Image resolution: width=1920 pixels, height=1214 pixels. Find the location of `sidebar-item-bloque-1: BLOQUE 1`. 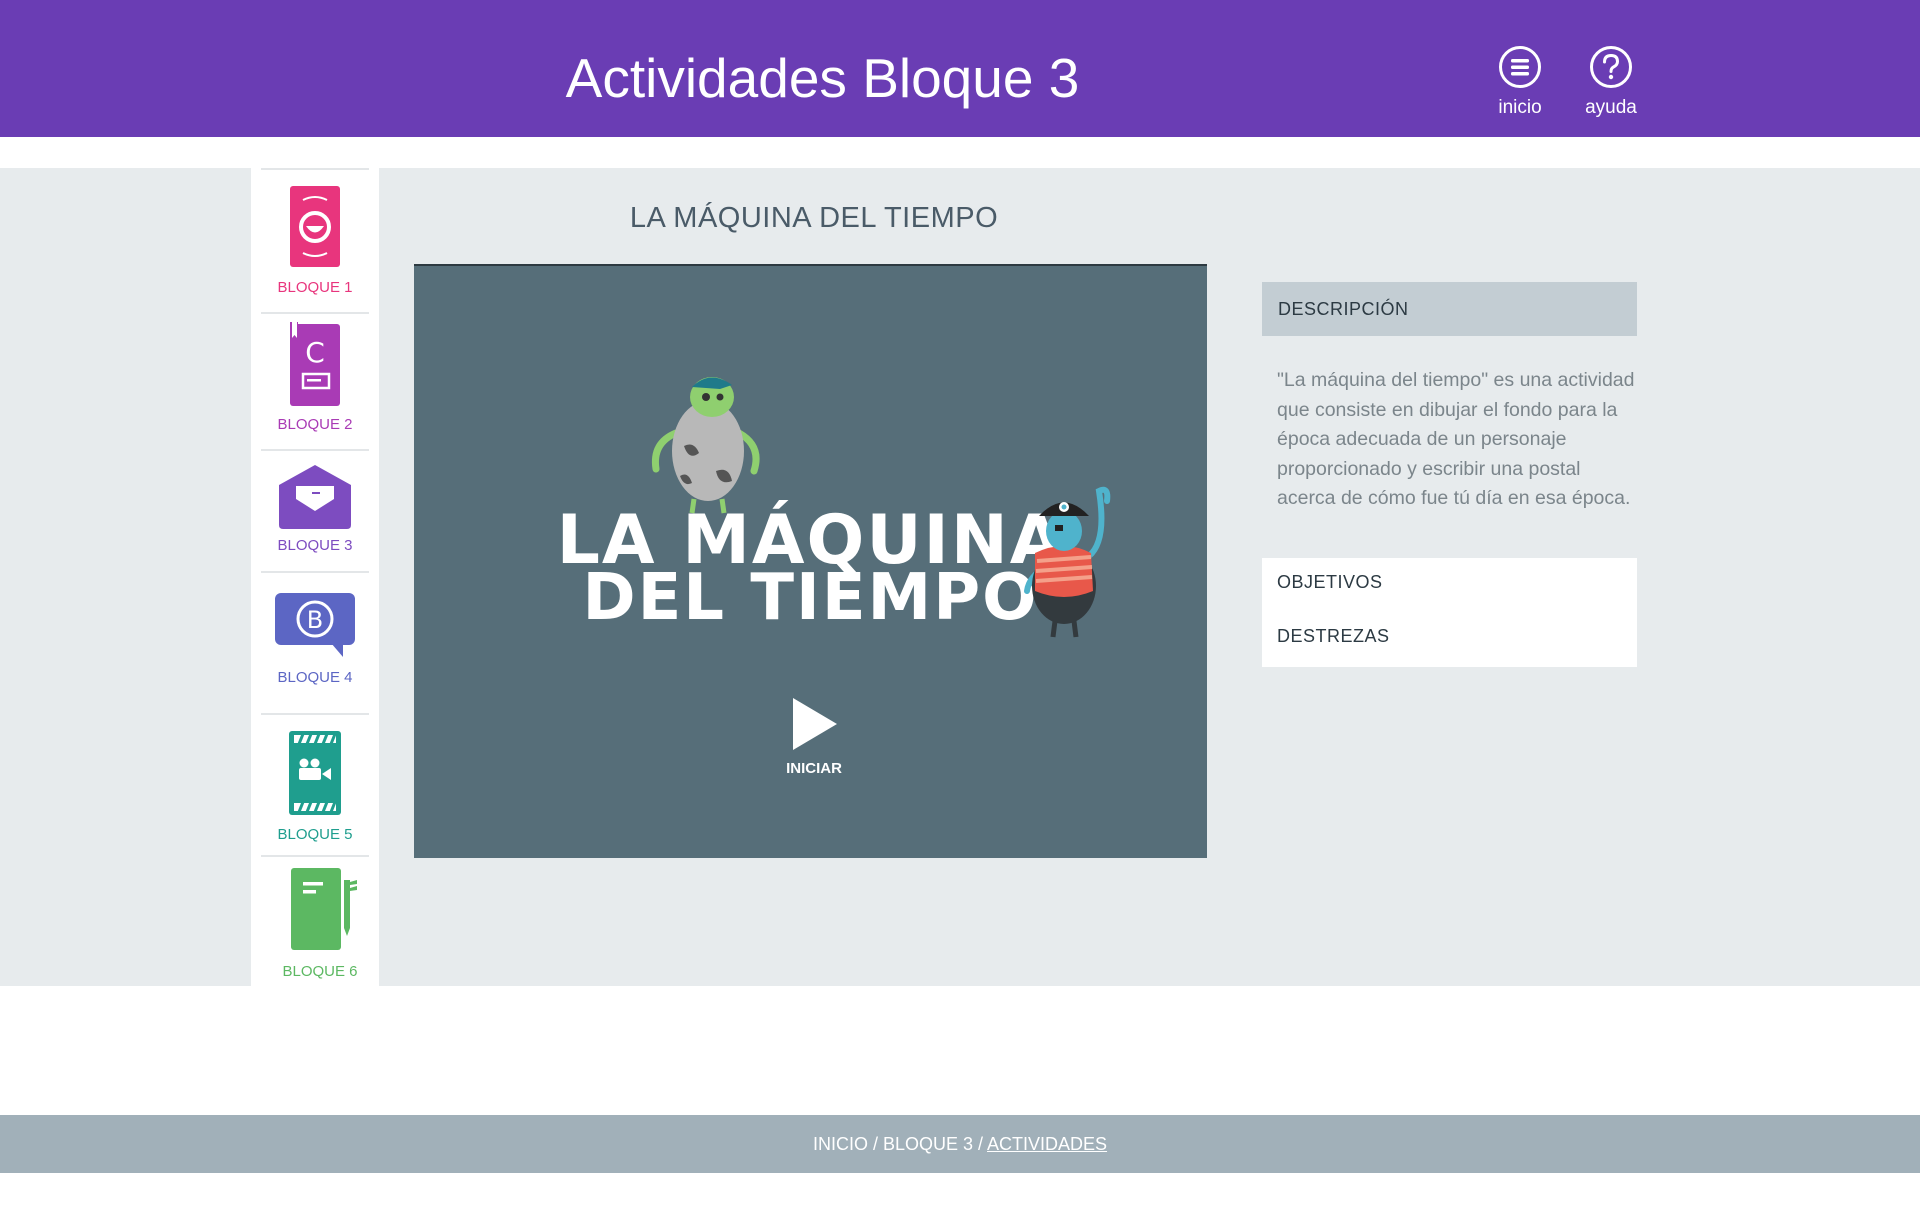

sidebar-item-bloque-1: BLOQUE 1 is located at coordinates (315, 240).